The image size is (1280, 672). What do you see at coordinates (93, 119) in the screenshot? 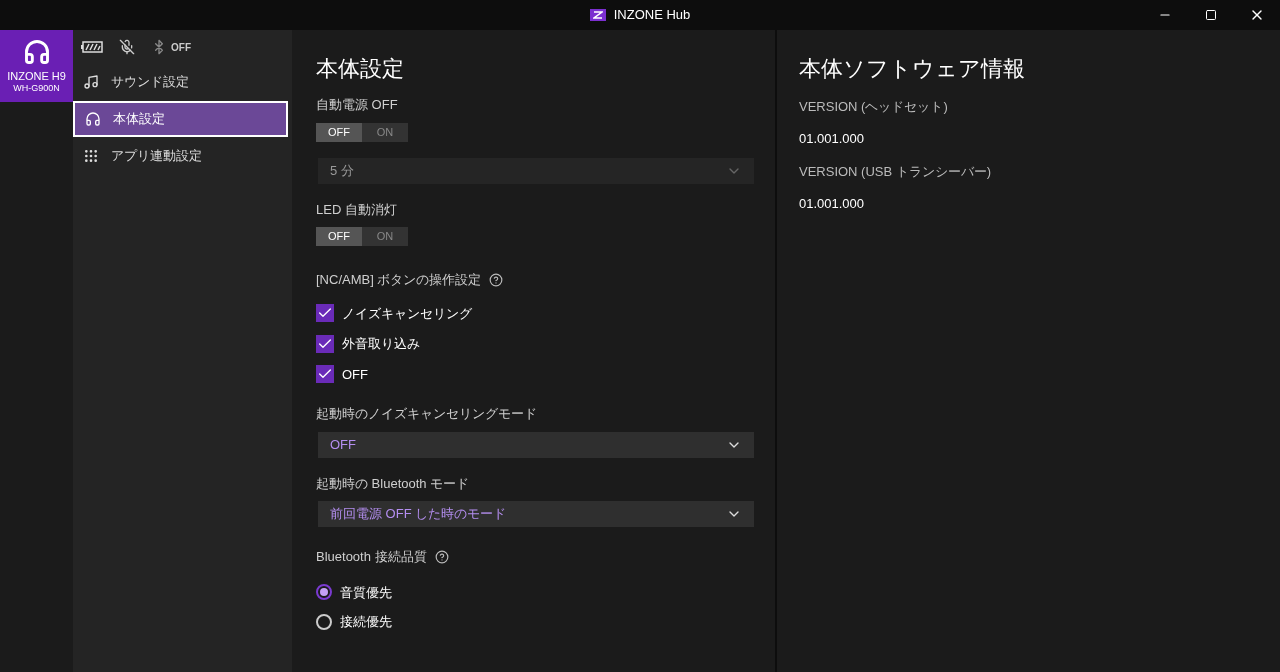
I see `headphones-icon` at bounding box center [93, 119].